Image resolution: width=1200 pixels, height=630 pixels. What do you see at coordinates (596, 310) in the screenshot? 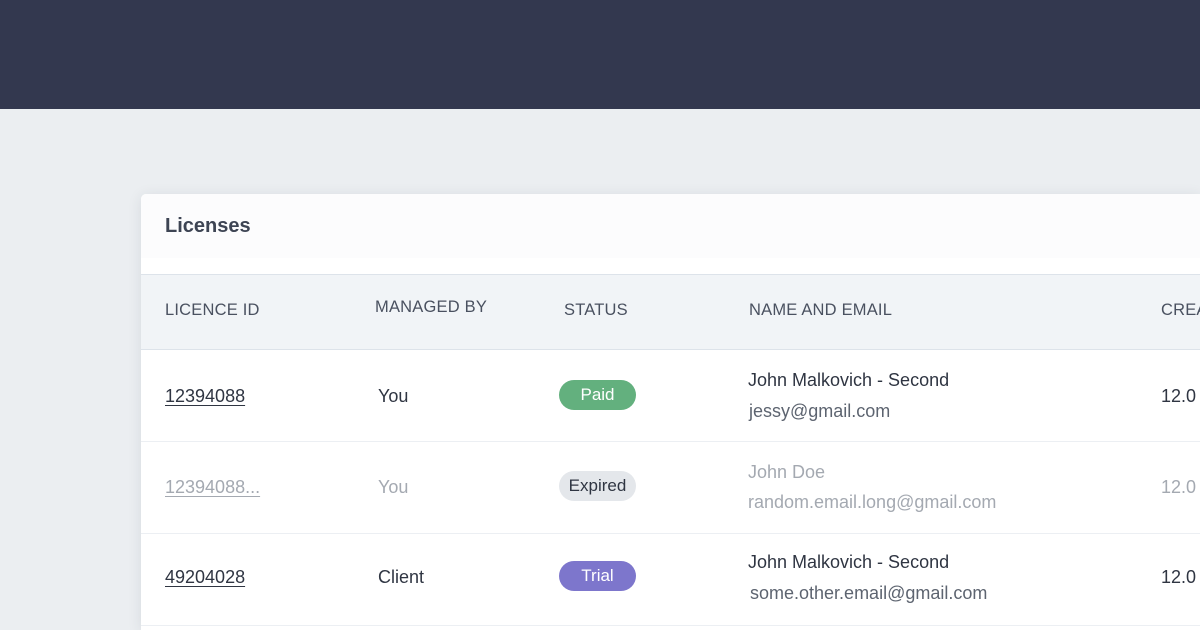
I see `column-header-status: STATUS` at bounding box center [596, 310].